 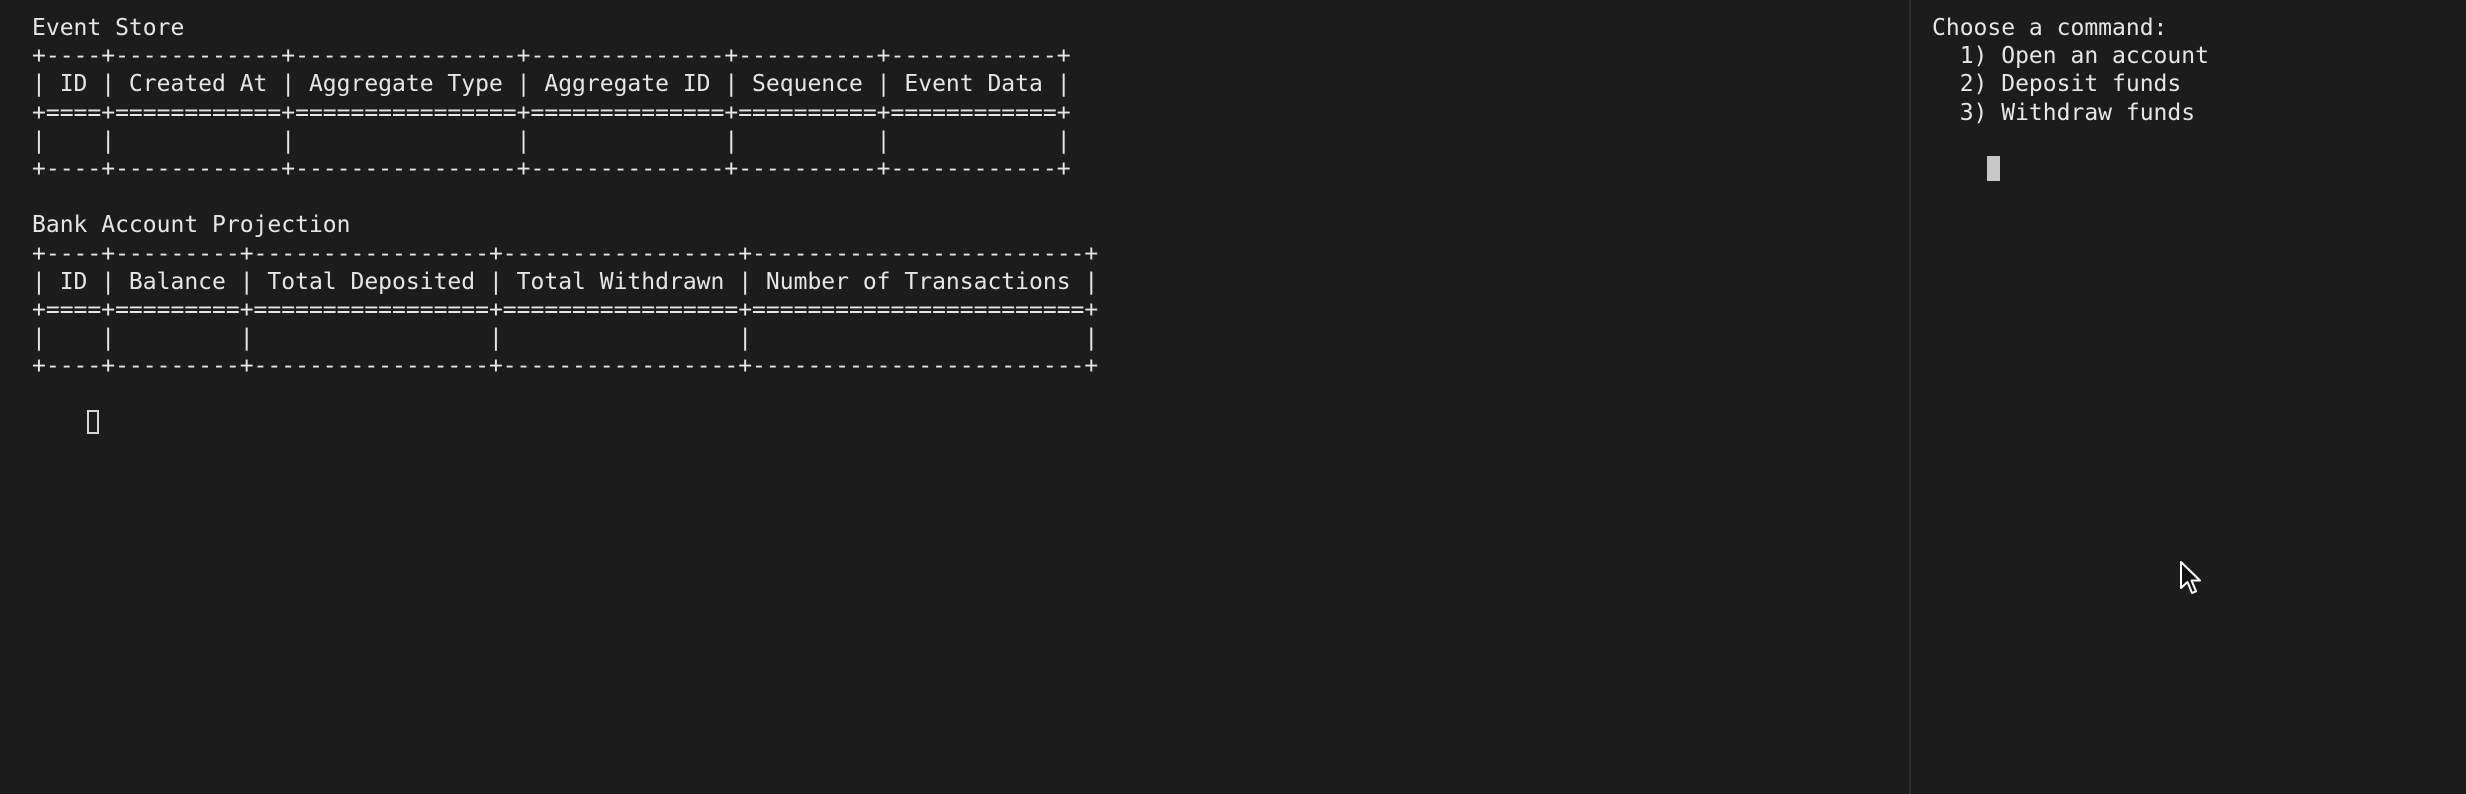 I want to click on projection-title: Bank Account Projection, so click(x=191, y=225).